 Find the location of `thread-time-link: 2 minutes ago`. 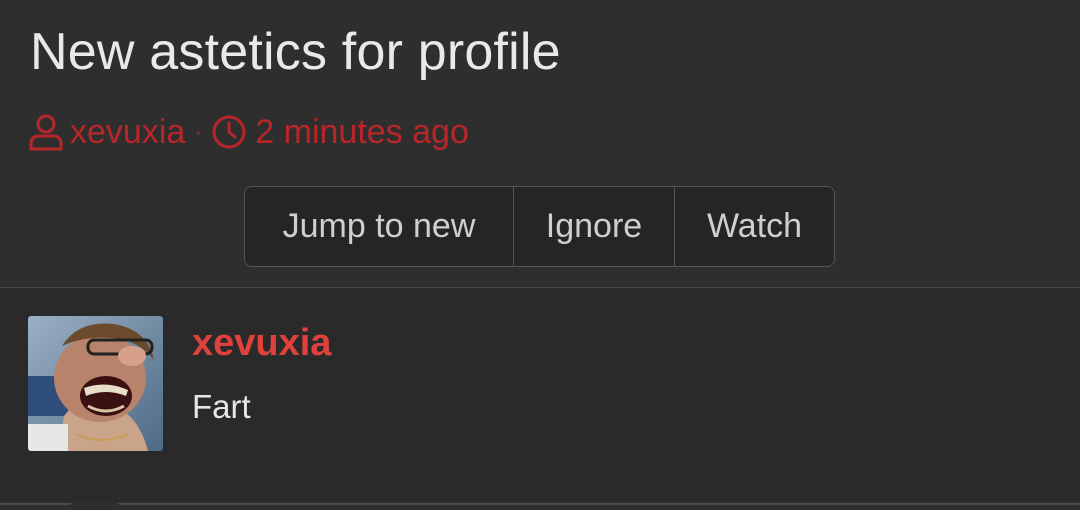

thread-time-link: 2 minutes ago is located at coordinates (362, 132).